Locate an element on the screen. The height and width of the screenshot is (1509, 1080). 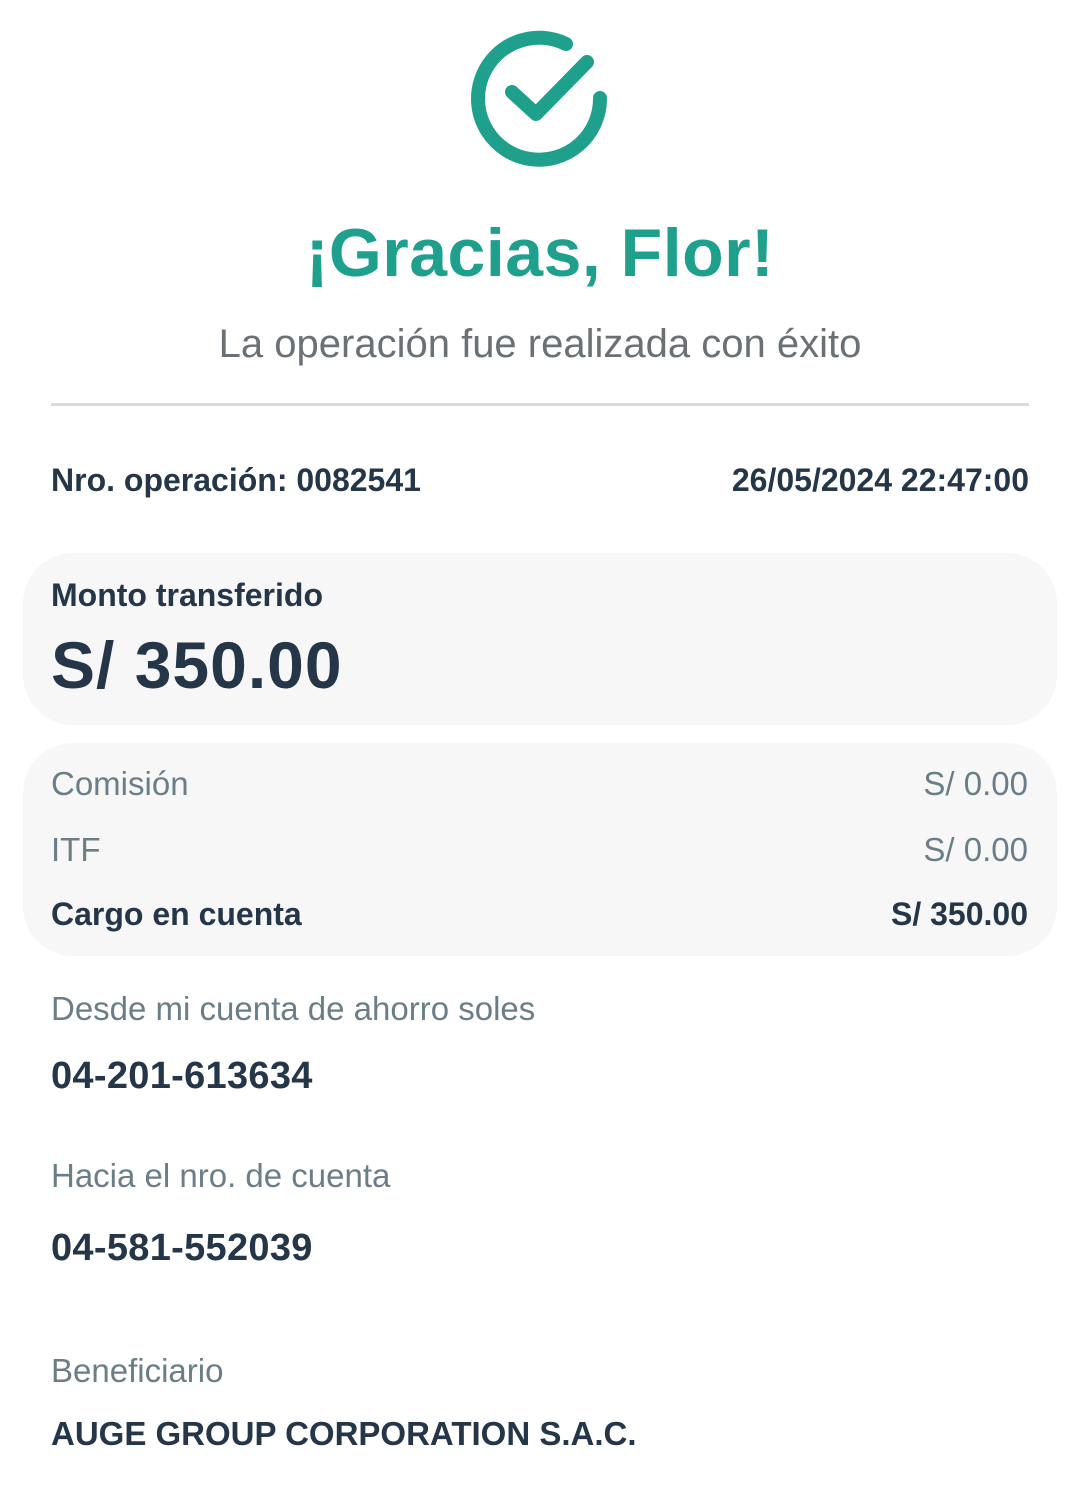
operation-number: Nro. operación: 0082541 is located at coordinates (236, 480).